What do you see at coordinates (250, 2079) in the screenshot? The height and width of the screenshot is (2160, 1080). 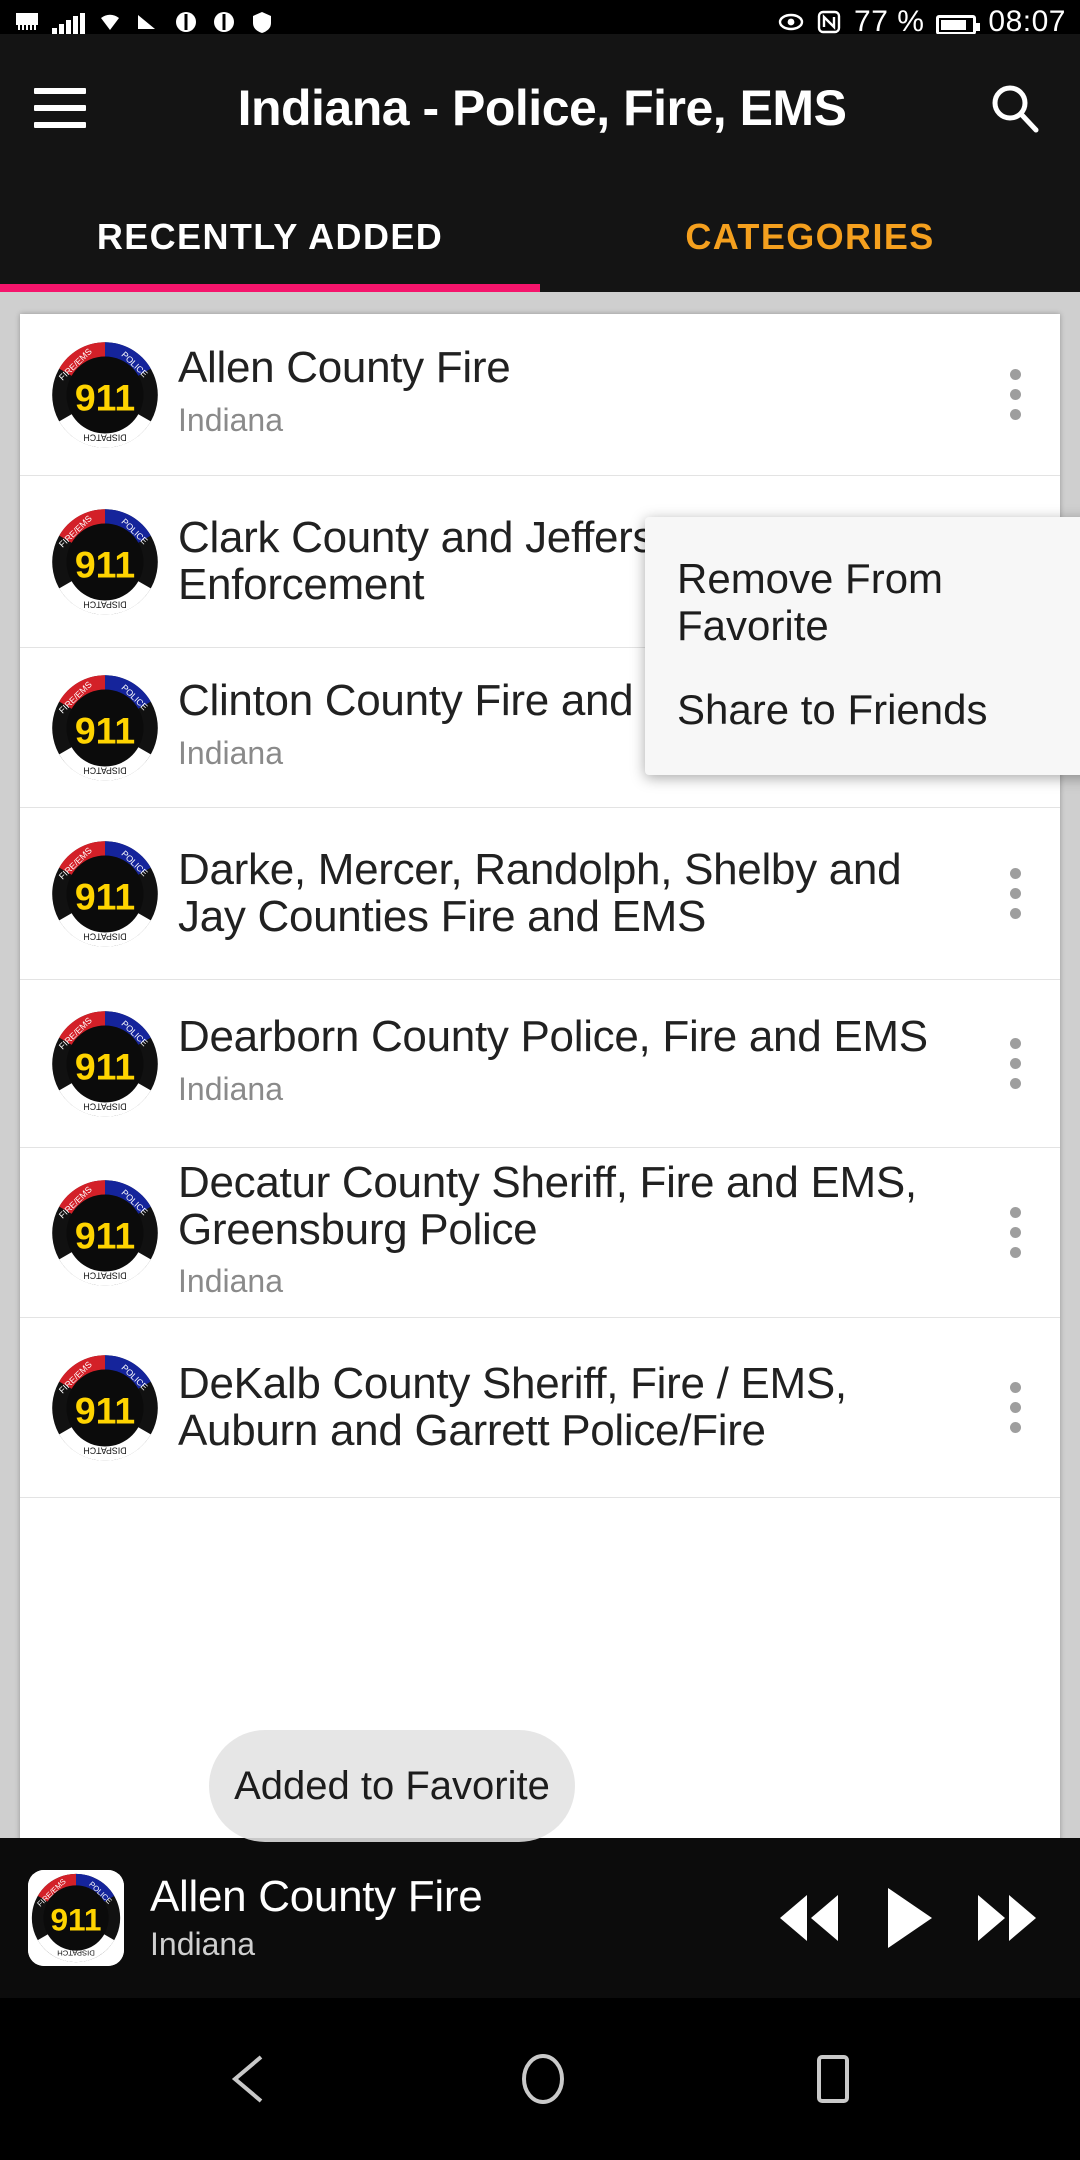 I see `back-button` at bounding box center [250, 2079].